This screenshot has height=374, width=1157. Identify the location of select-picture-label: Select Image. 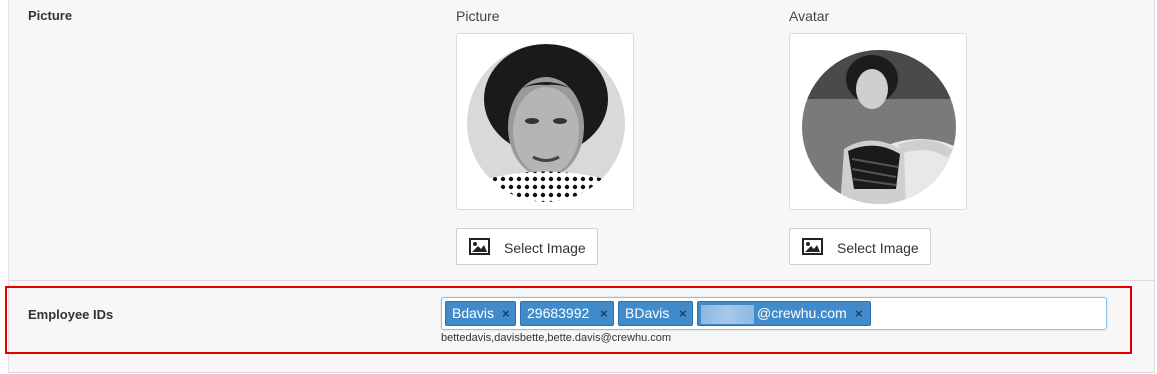
(545, 248).